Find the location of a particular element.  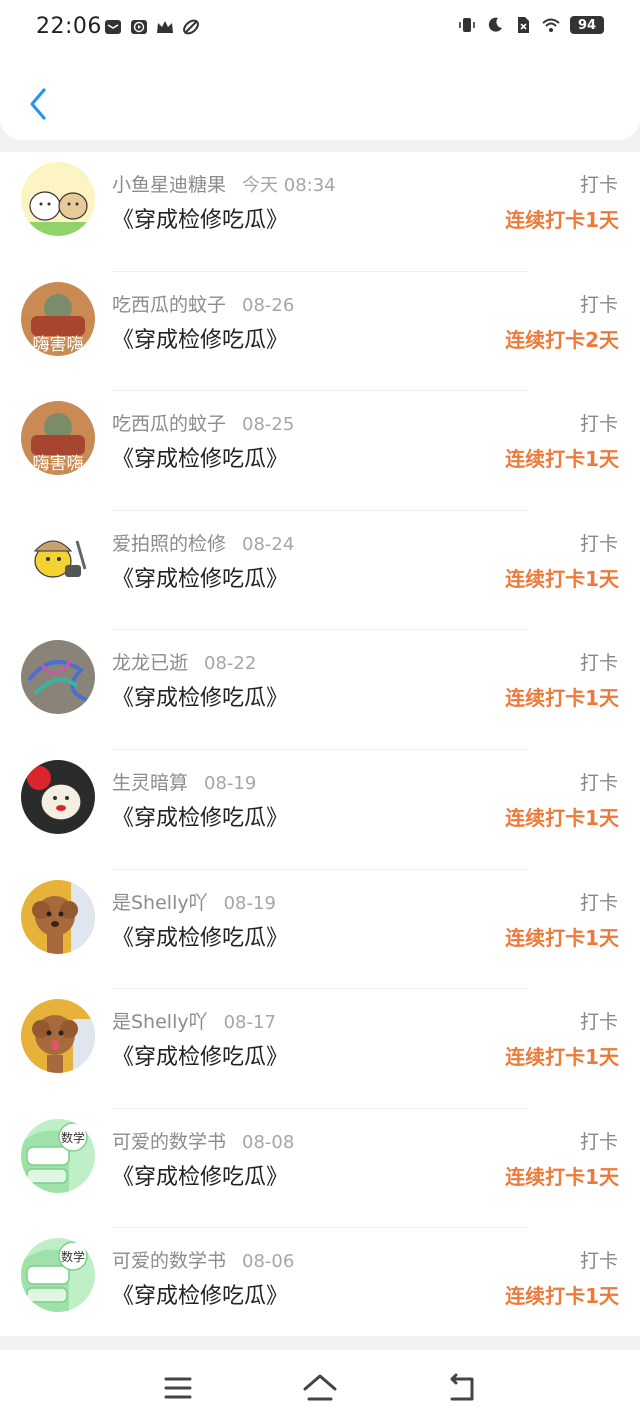

menu-icon is located at coordinates (178, 1388).